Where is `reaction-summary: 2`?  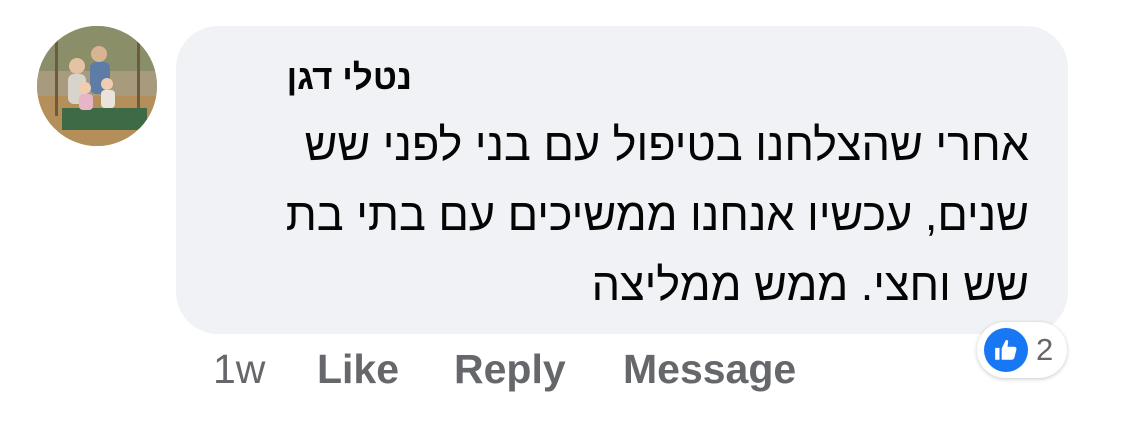
reaction-summary: 2 is located at coordinates (1022, 350).